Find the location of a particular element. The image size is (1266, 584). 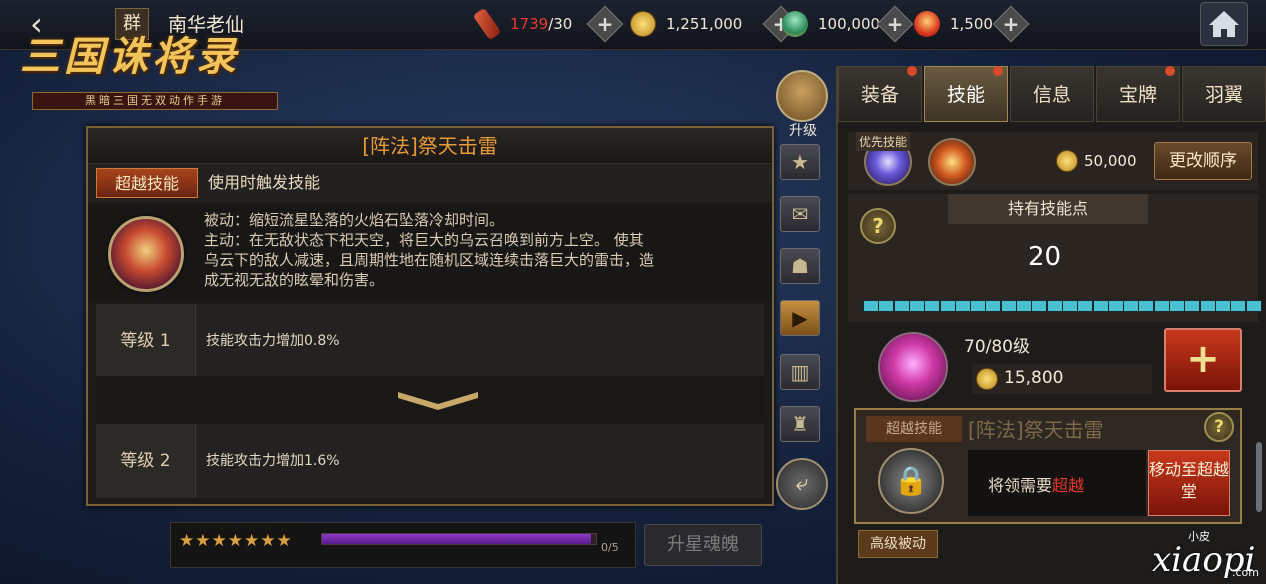

tab-info: 信息 is located at coordinates (1052, 94).